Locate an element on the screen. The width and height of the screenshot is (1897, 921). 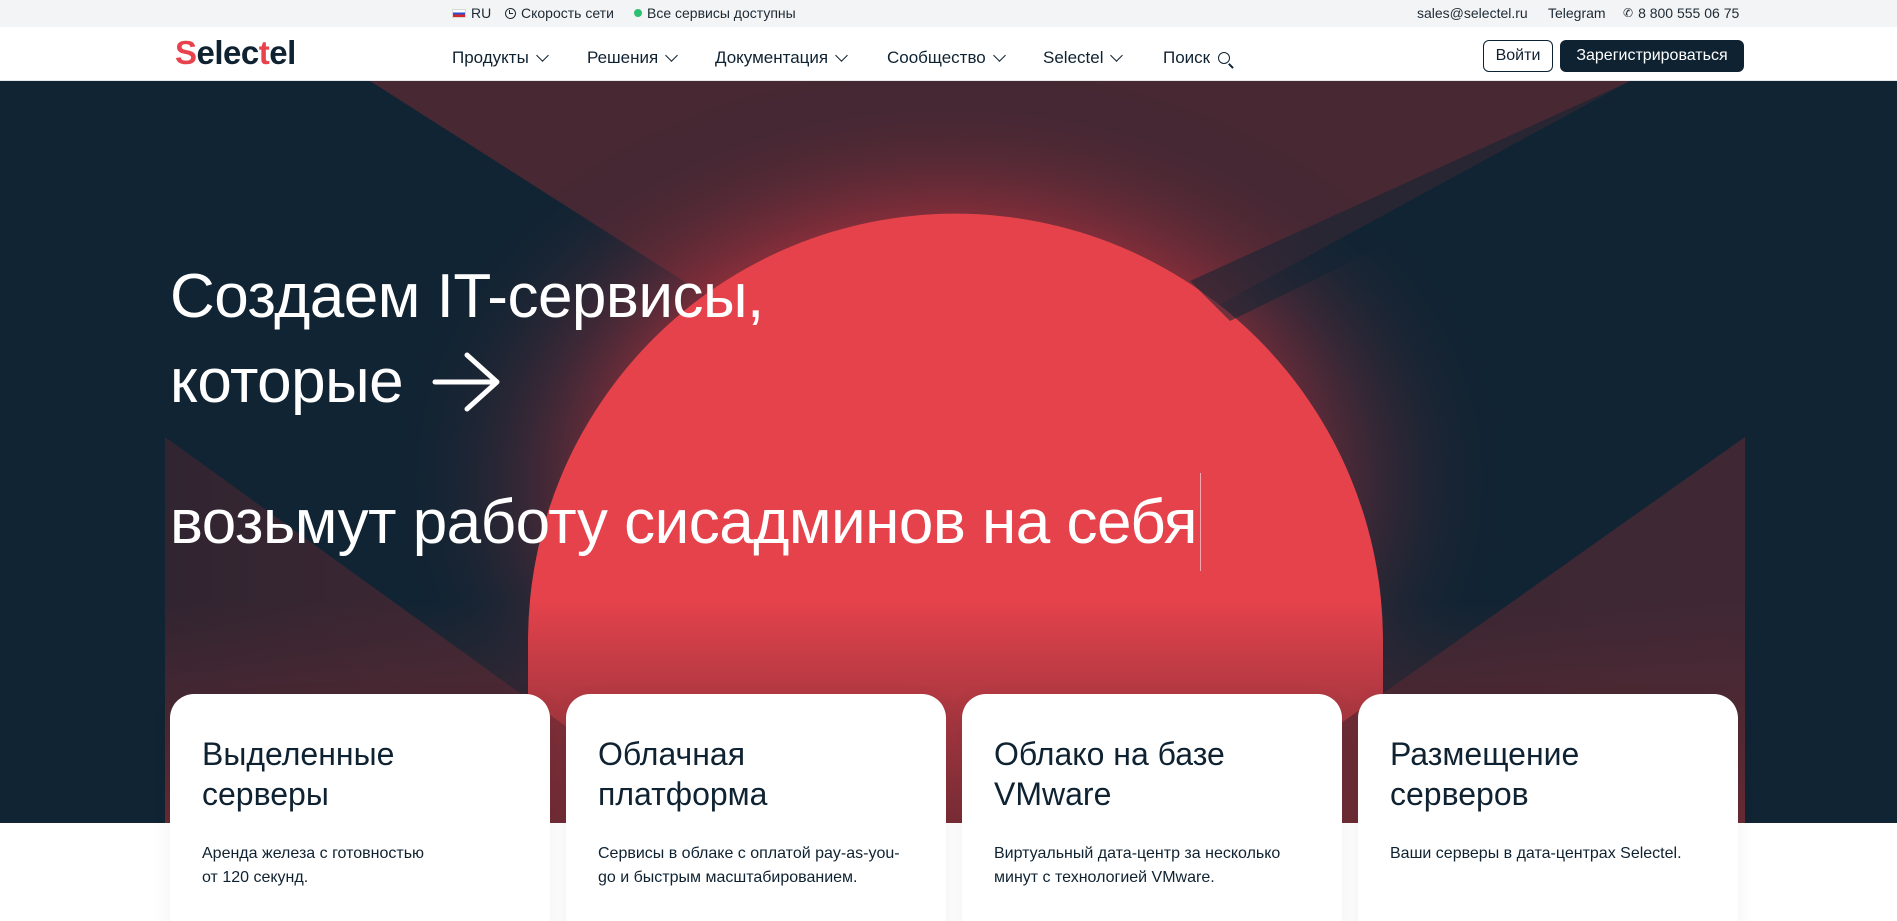
sales-email-link: sales@selectel.ru is located at coordinates (1472, 13).